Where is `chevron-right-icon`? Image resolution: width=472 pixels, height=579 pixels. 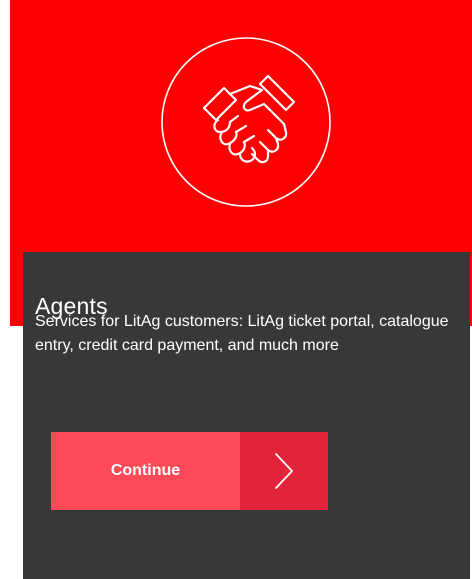 chevron-right-icon is located at coordinates (284, 471).